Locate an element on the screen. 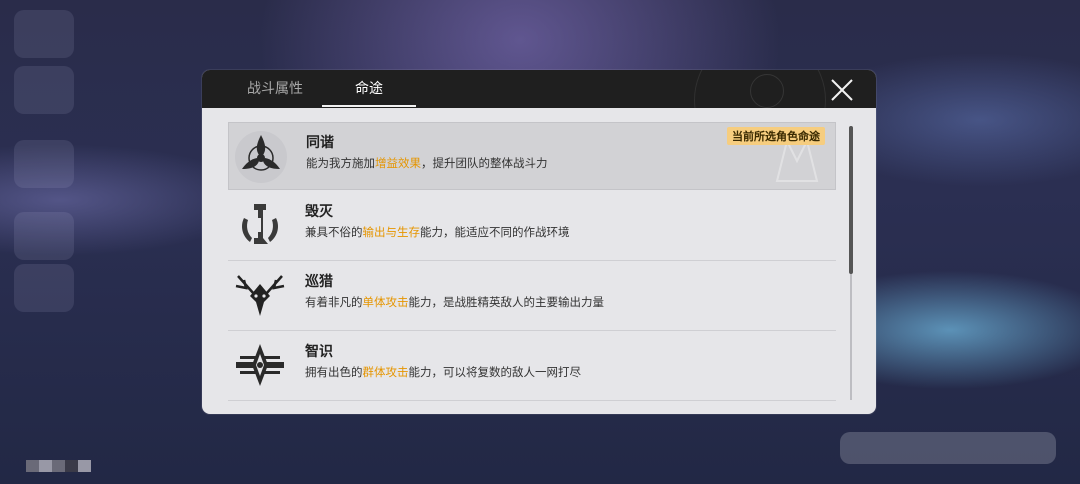 This screenshot has width=1080, height=484. path-description: 兼具不俗的输出与生存能力，能适应不同的作战环境 is located at coordinates (437, 232).